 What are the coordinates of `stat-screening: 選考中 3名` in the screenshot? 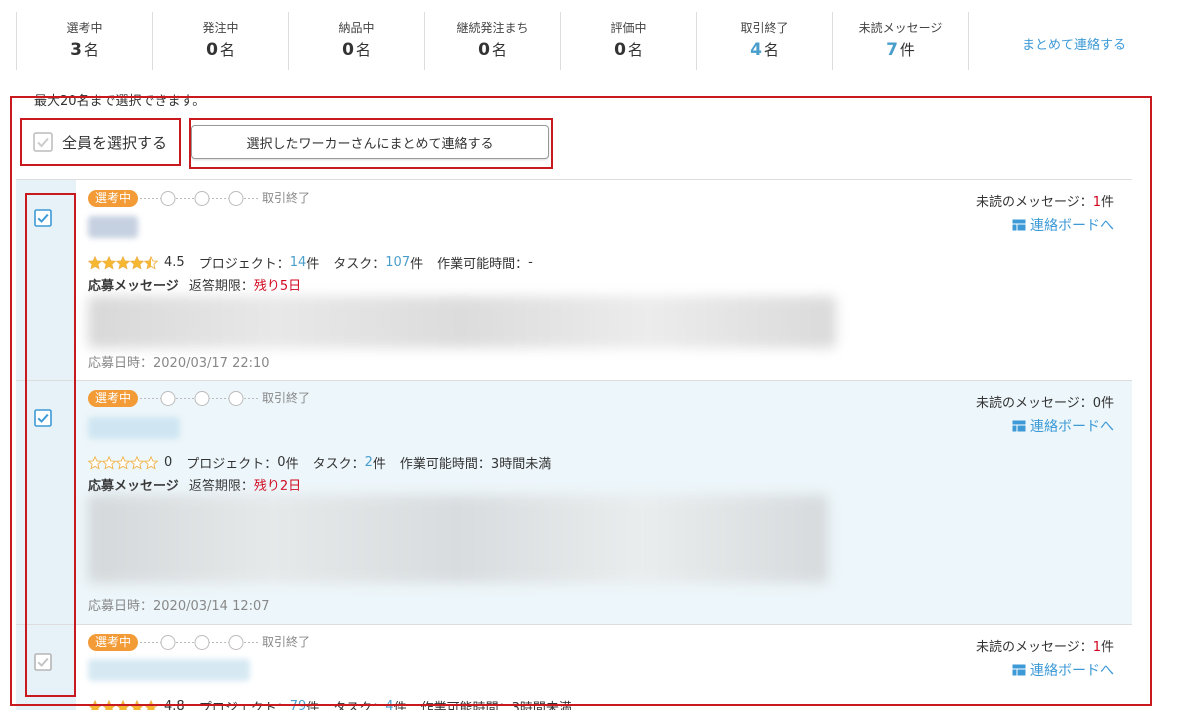 It's located at (84, 41).